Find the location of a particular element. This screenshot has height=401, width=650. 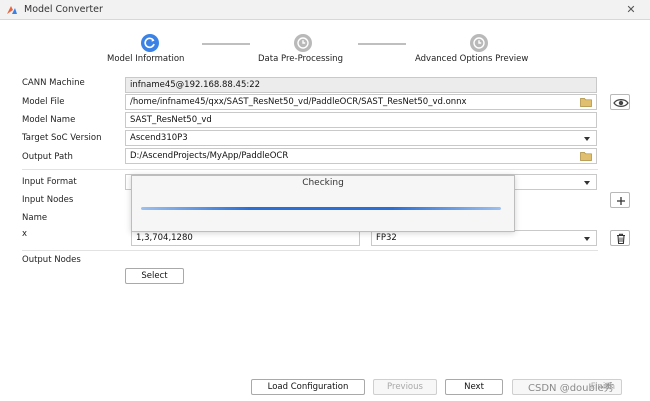

cann-machine-label: CANN Machine is located at coordinates (53, 83).